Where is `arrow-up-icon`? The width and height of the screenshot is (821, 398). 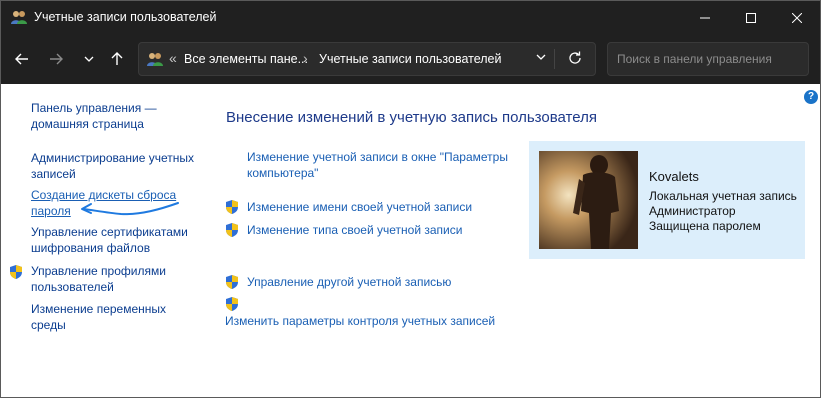 arrow-up-icon is located at coordinates (117, 58).